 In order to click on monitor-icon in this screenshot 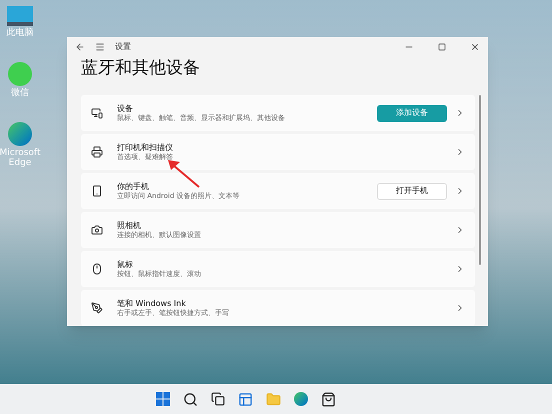, I will do `click(20, 16)`.